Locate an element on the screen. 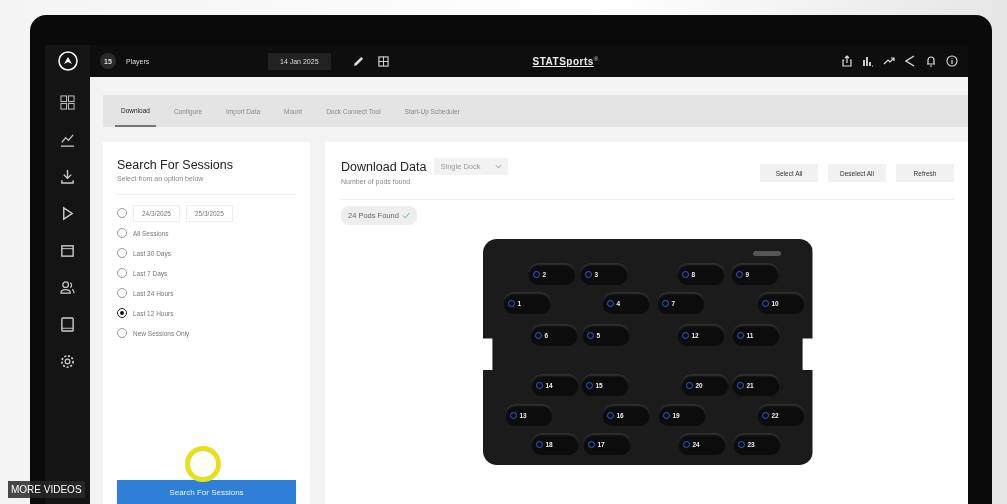 This screenshot has width=1007, height=504. info-icon is located at coordinates (952, 61).